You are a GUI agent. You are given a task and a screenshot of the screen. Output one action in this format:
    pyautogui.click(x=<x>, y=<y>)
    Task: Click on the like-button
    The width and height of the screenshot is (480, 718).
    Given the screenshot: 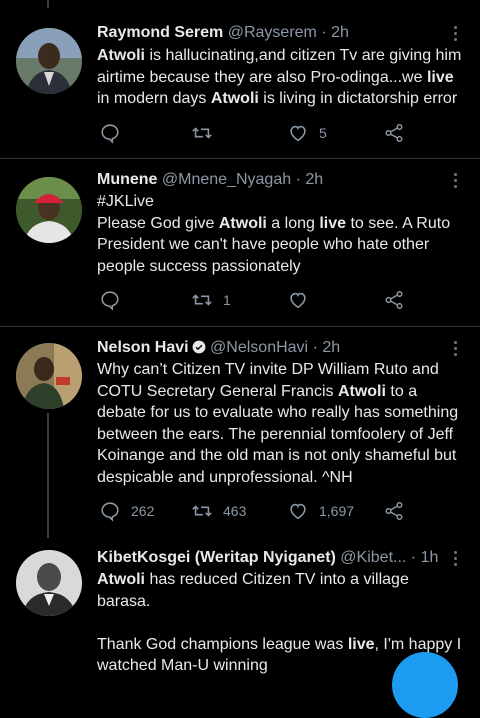 What is the action you would take?
    pyautogui.click(x=303, y=300)
    